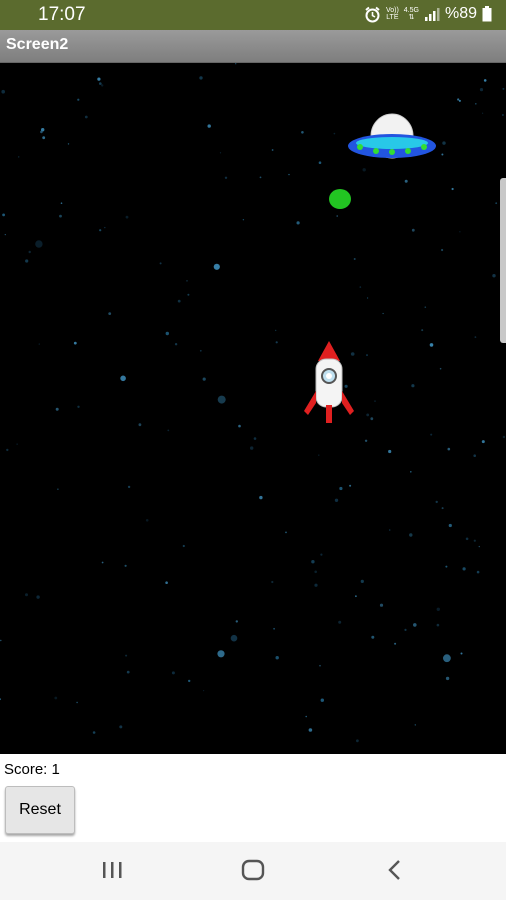 The image size is (506, 900). What do you see at coordinates (340, 199) in the screenshot?
I see `ball-sprite` at bounding box center [340, 199].